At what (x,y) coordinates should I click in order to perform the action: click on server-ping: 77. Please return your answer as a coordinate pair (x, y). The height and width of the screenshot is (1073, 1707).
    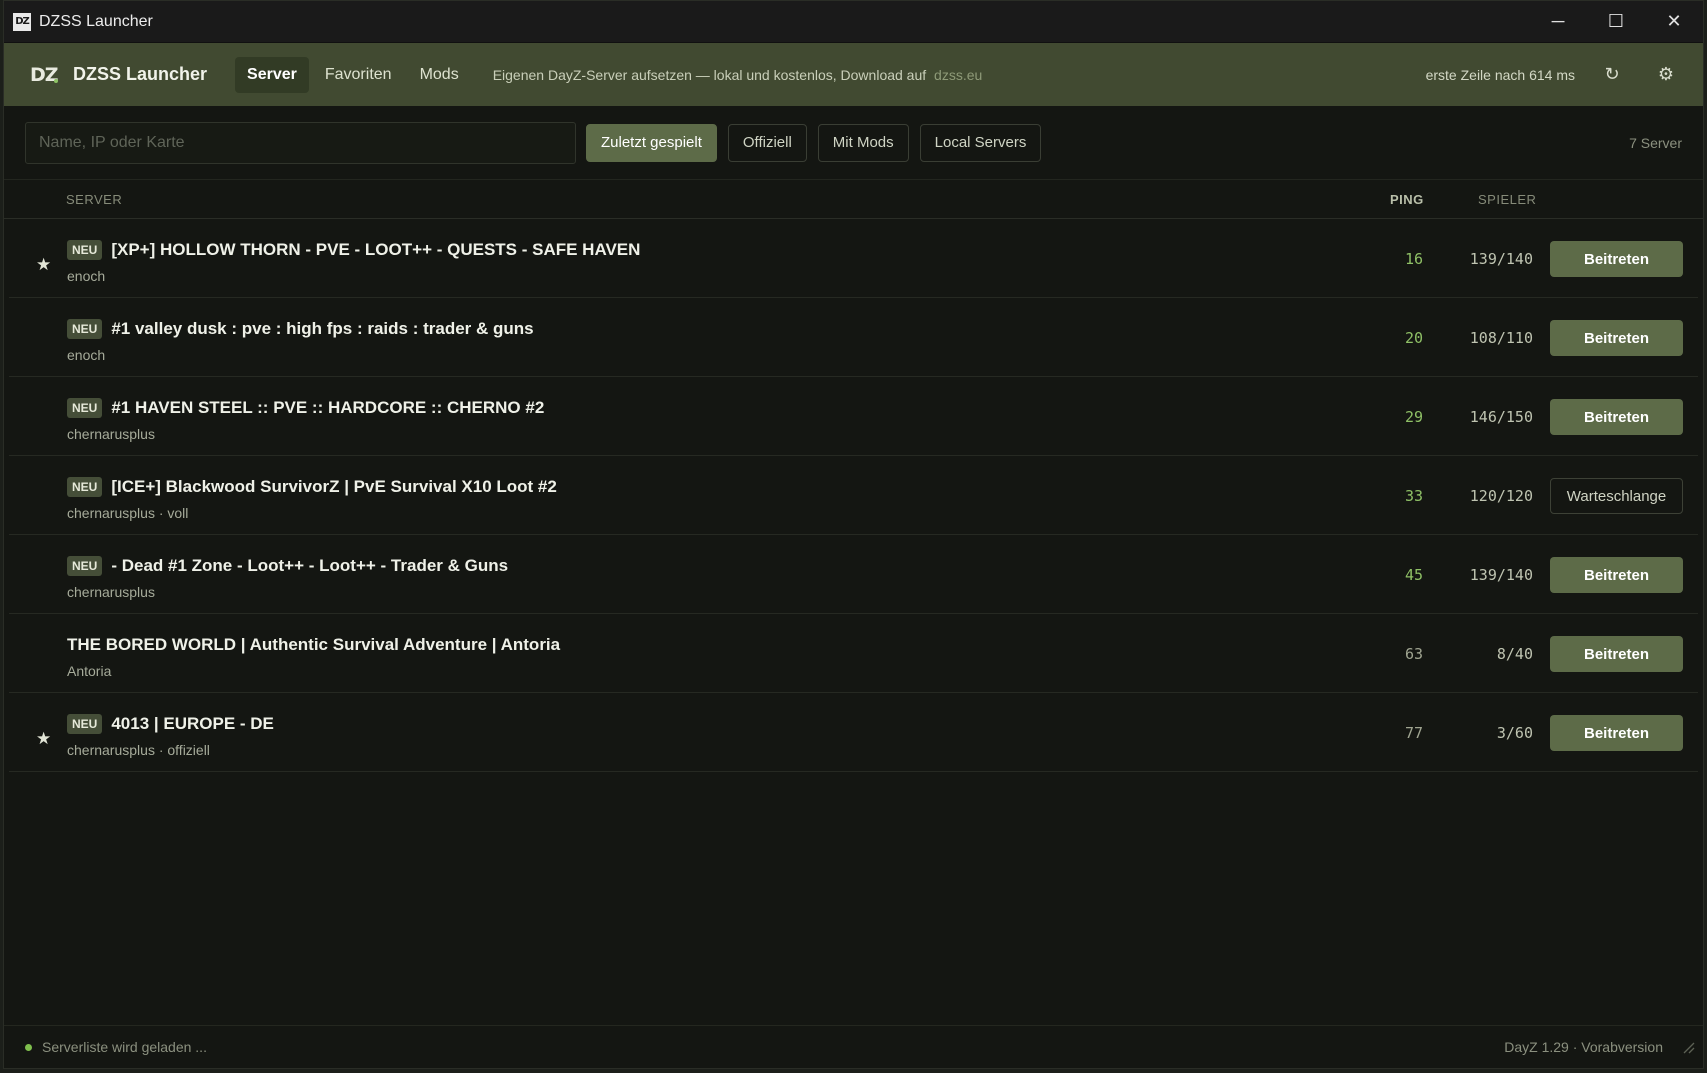
    Looking at the image, I should click on (1414, 733).